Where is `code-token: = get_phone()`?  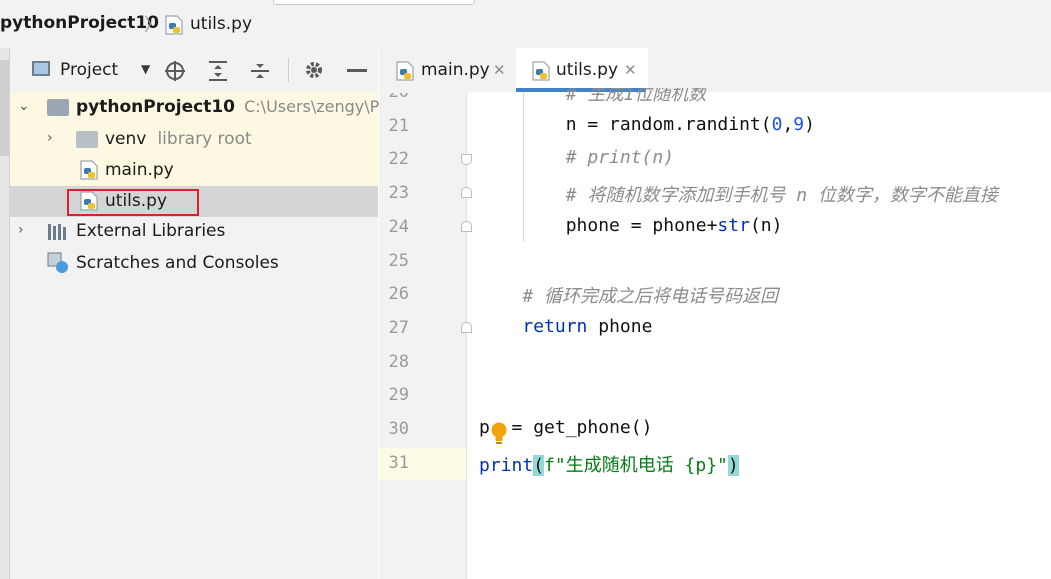
code-token: = get_phone() is located at coordinates (582, 427).